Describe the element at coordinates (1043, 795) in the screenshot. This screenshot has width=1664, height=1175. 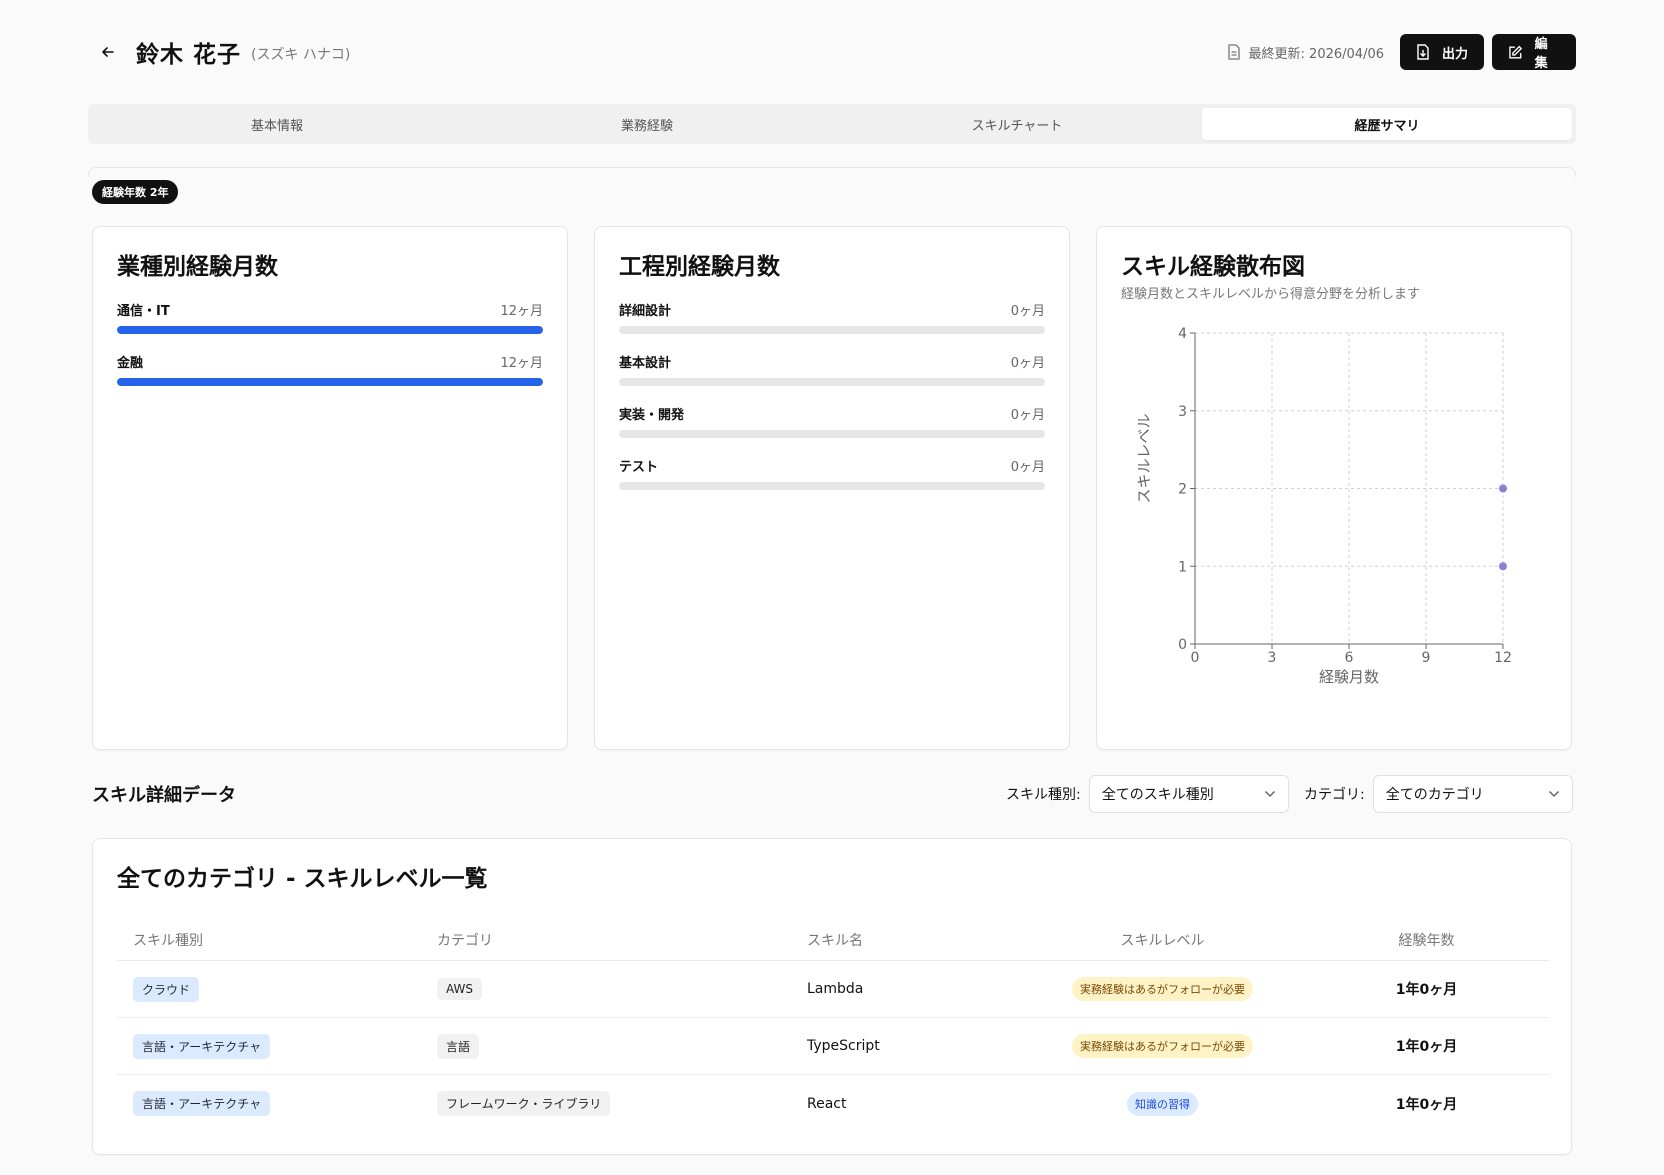
I see `skill-type-filter-label: スキル種別:` at that location.